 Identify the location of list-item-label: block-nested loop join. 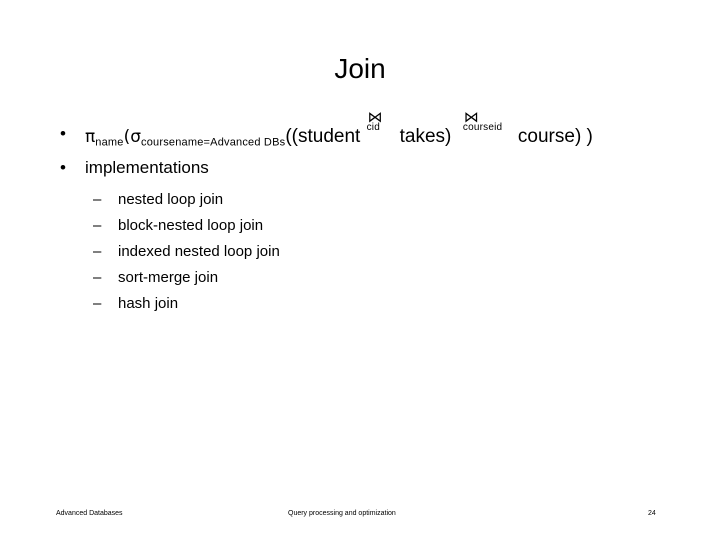
(191, 225).